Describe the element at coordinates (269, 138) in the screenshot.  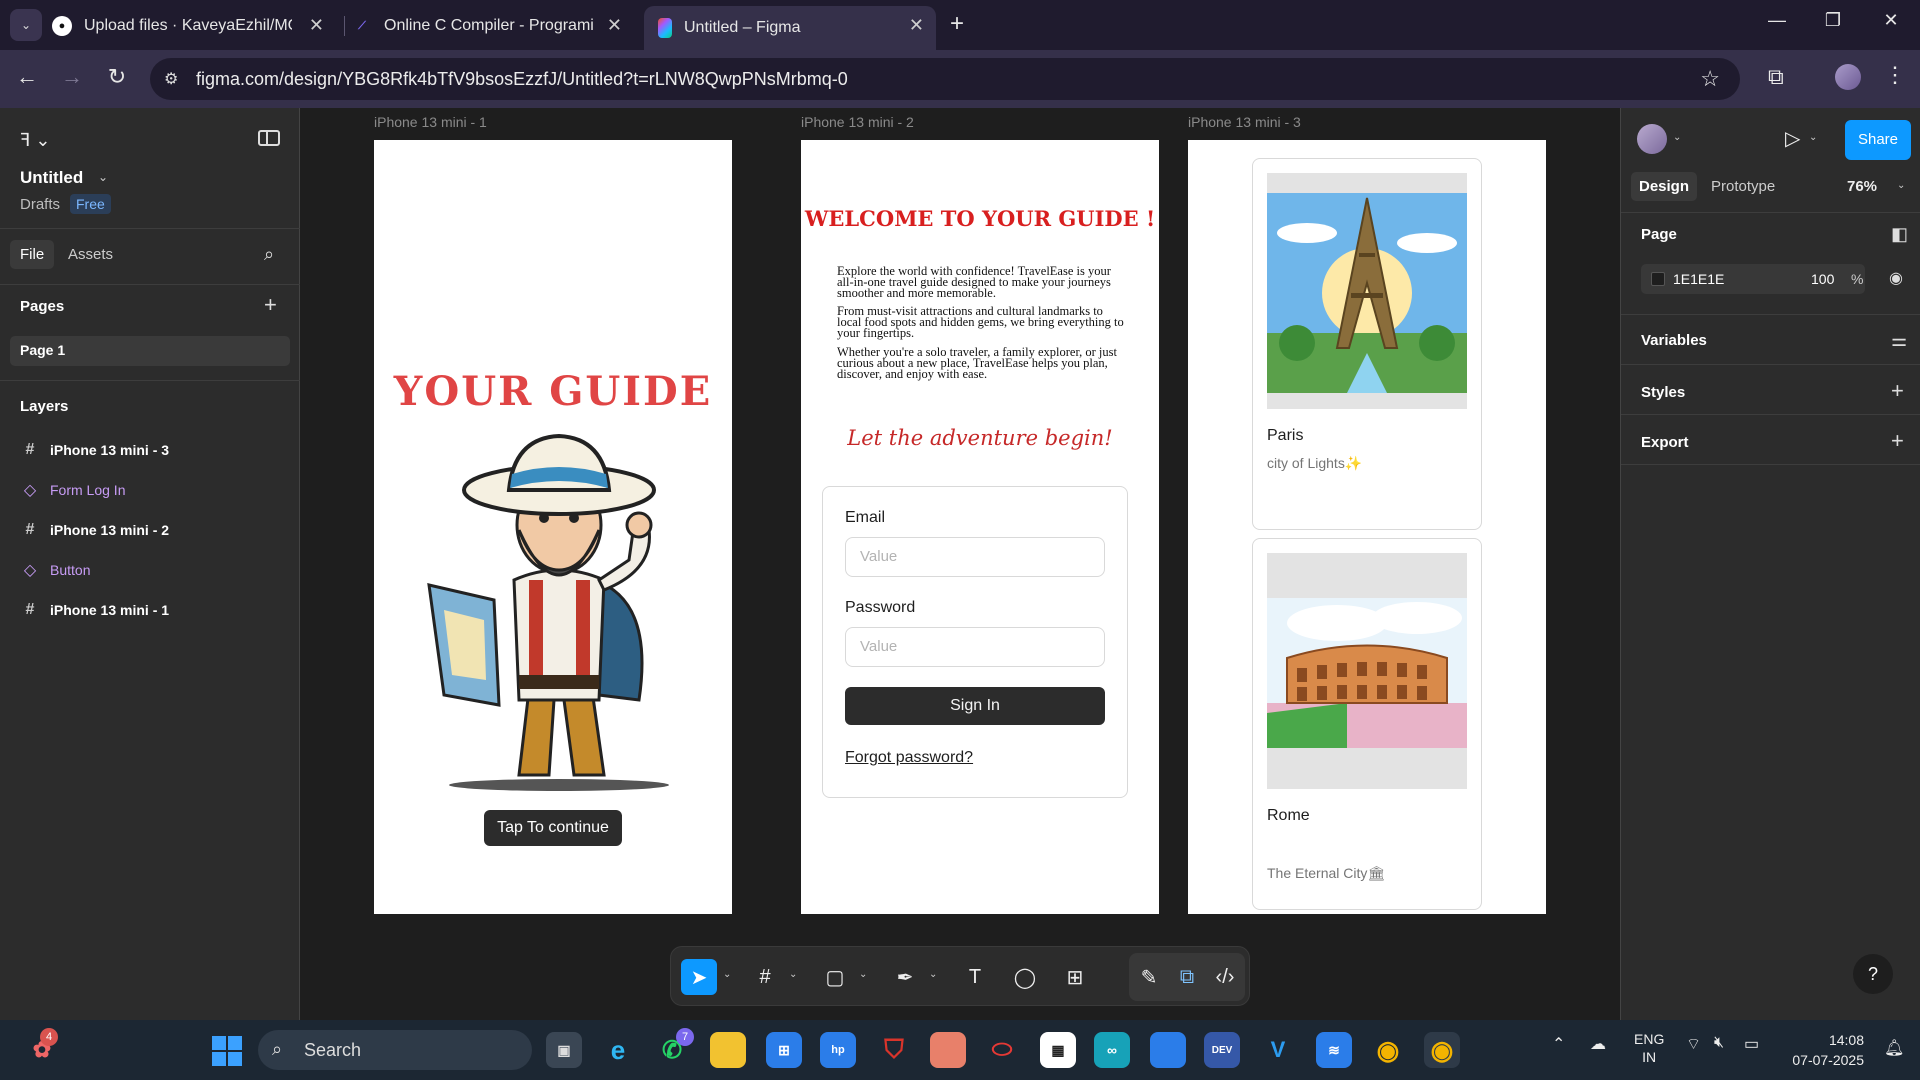
I see `panel-toggle-icon` at that location.